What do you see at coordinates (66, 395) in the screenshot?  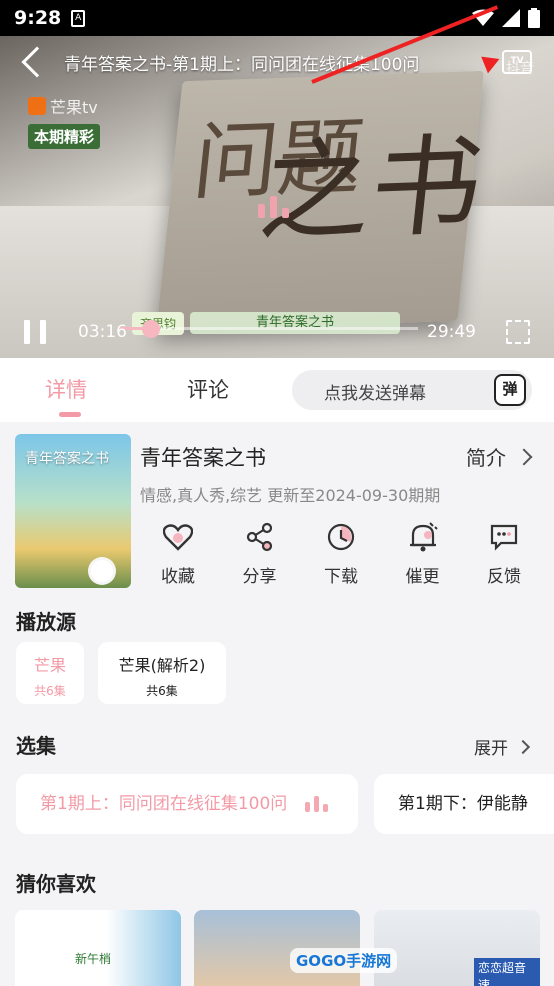 I see `tab-details: 详情` at bounding box center [66, 395].